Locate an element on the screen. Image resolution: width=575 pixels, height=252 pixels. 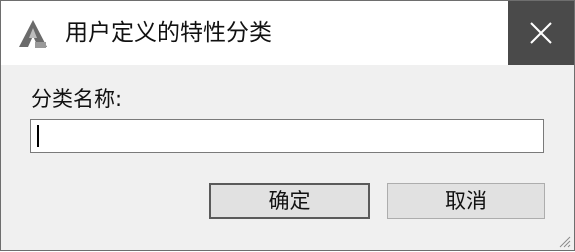
close-icon is located at coordinates (541, 33).